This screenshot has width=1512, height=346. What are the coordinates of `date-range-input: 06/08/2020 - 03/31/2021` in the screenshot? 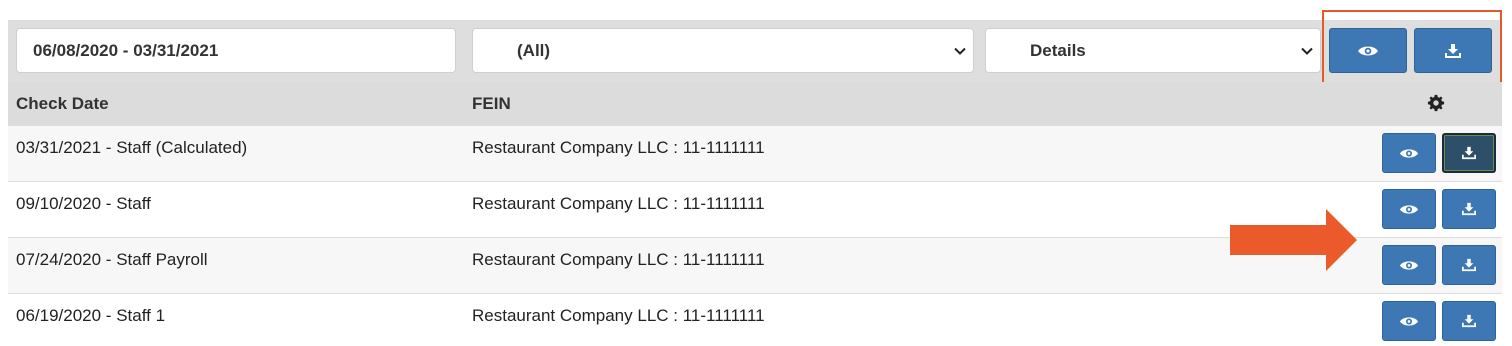 It's located at (236, 50).